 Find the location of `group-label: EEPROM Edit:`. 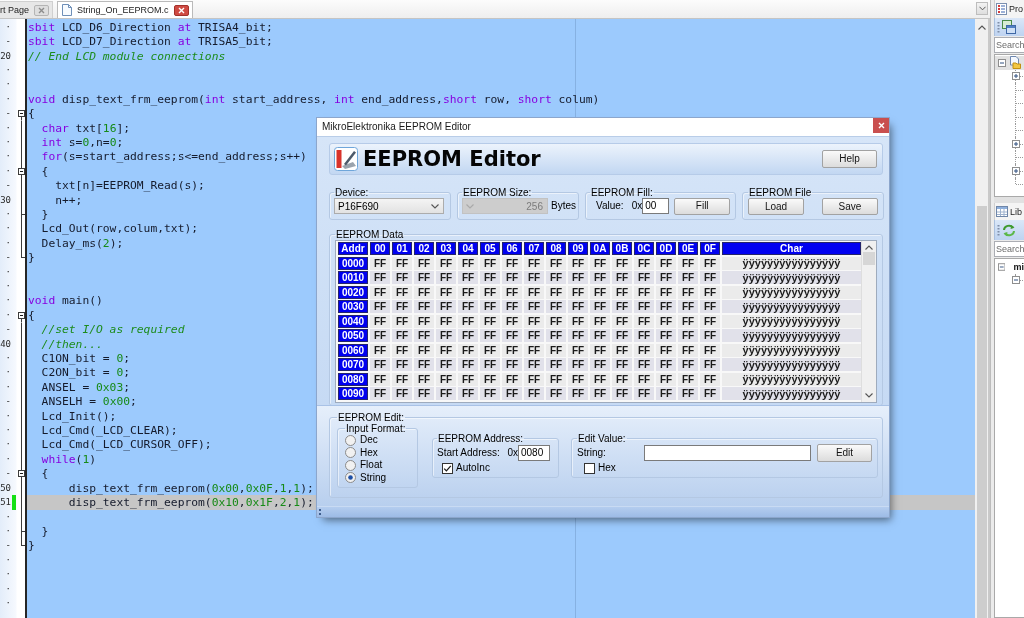

group-label: EEPROM Edit: is located at coordinates (371, 417).